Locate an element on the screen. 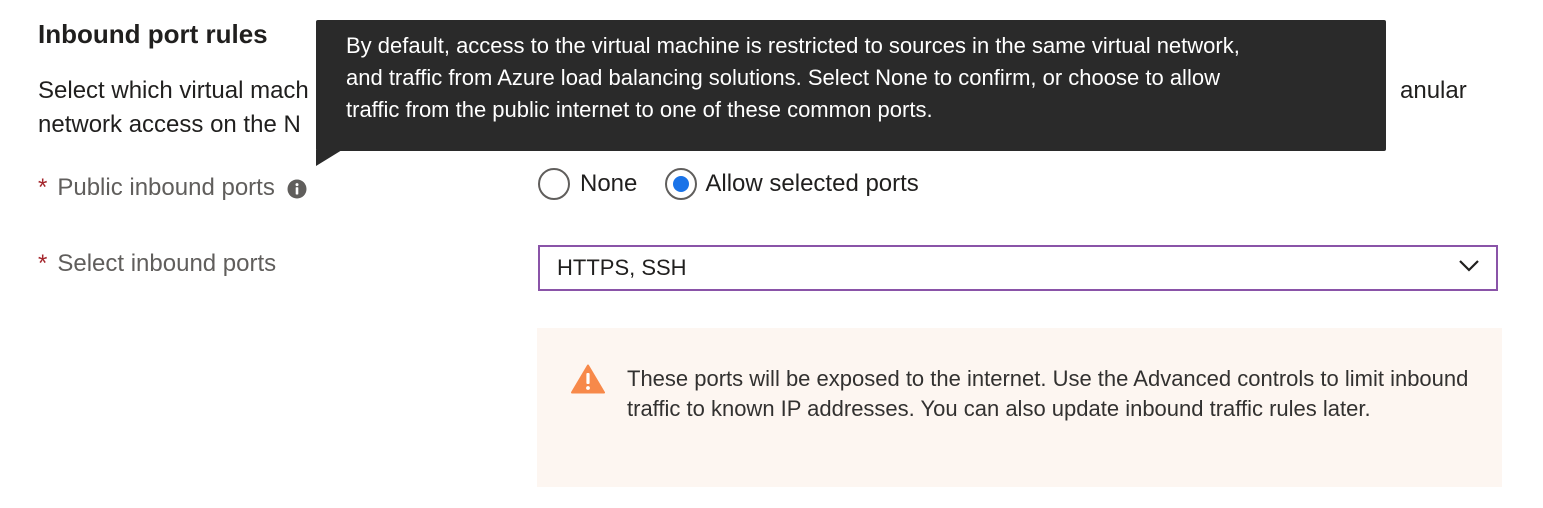 The height and width of the screenshot is (508, 1543). radio-allow-selected-ports-circle is located at coordinates (681, 184).